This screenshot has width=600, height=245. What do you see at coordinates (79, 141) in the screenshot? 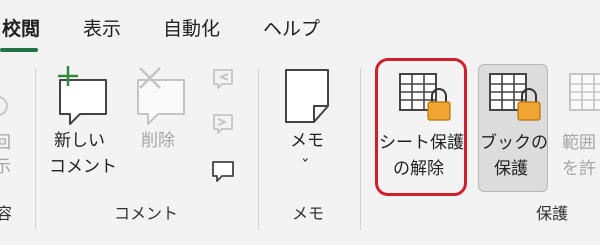
I see `new-comment-label-1: 新しい` at bounding box center [79, 141].